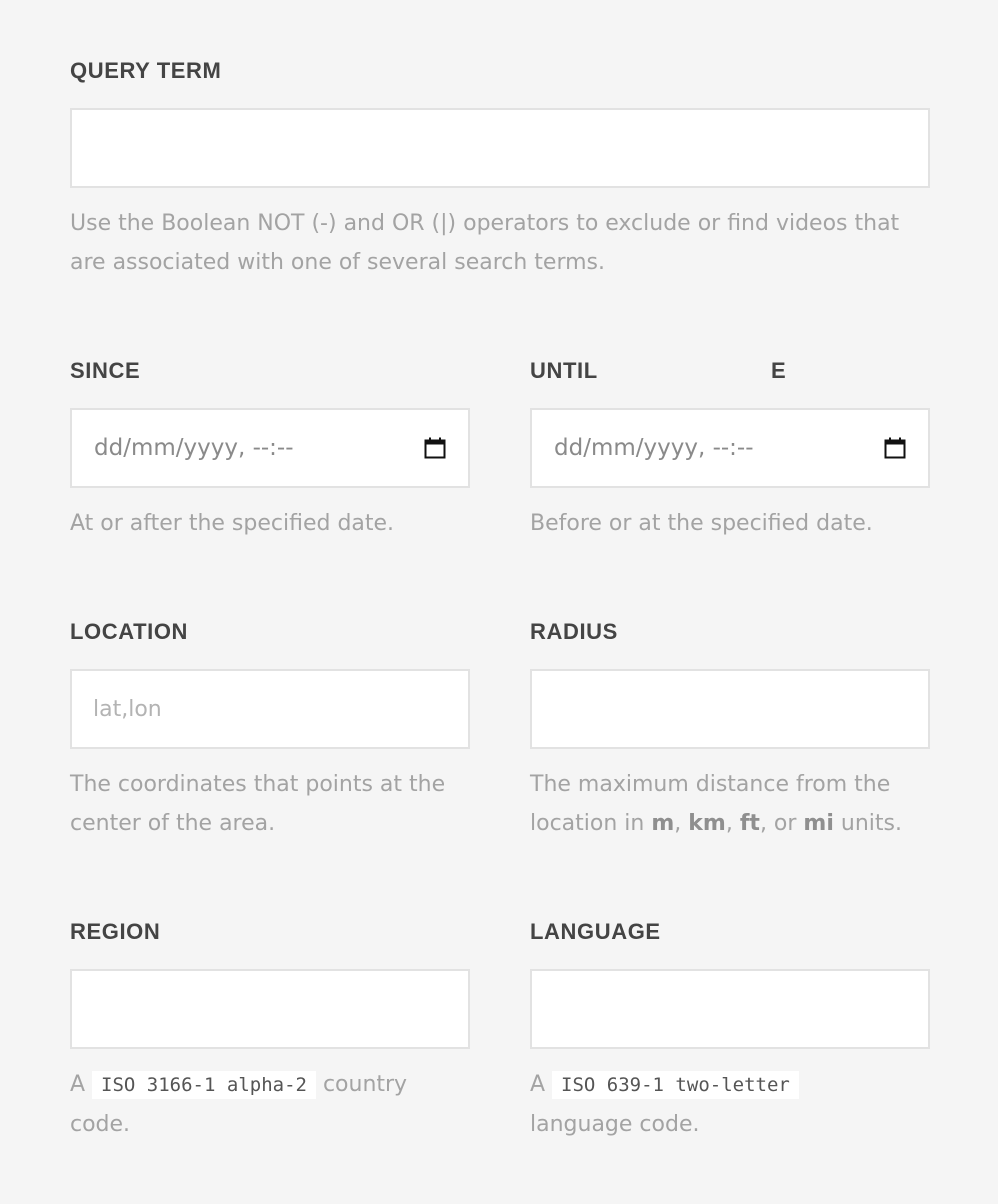 The height and width of the screenshot is (1204, 998). What do you see at coordinates (707, 823) in the screenshot?
I see `unit-km: km` at bounding box center [707, 823].